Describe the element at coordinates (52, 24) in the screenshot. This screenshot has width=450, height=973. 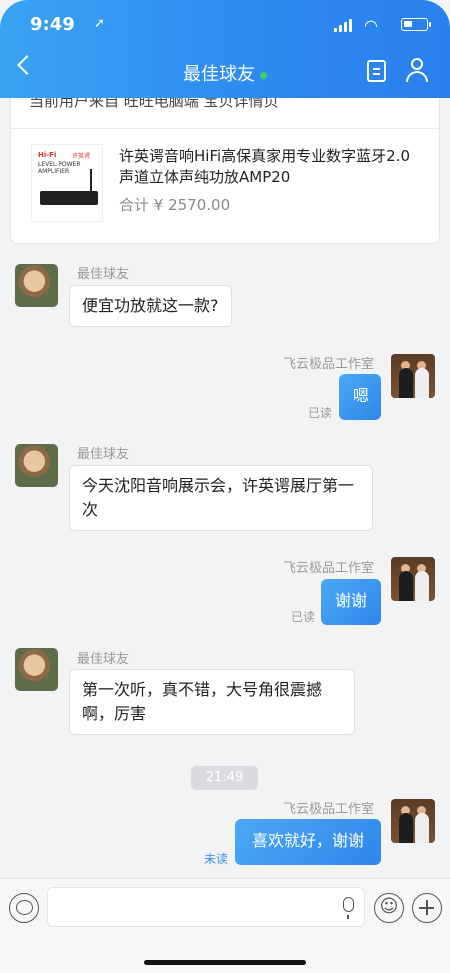
I see `status-time: 9:49` at that location.